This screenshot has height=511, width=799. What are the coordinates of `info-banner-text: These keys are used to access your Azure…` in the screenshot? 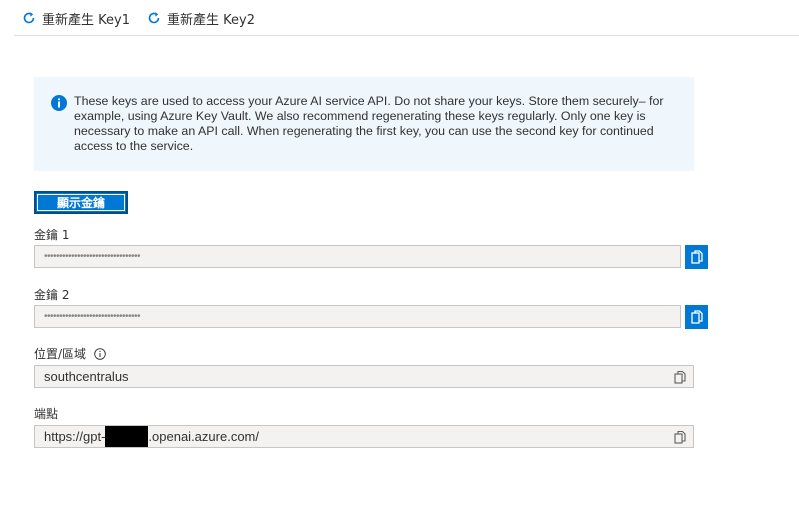 It's located at (369, 123).